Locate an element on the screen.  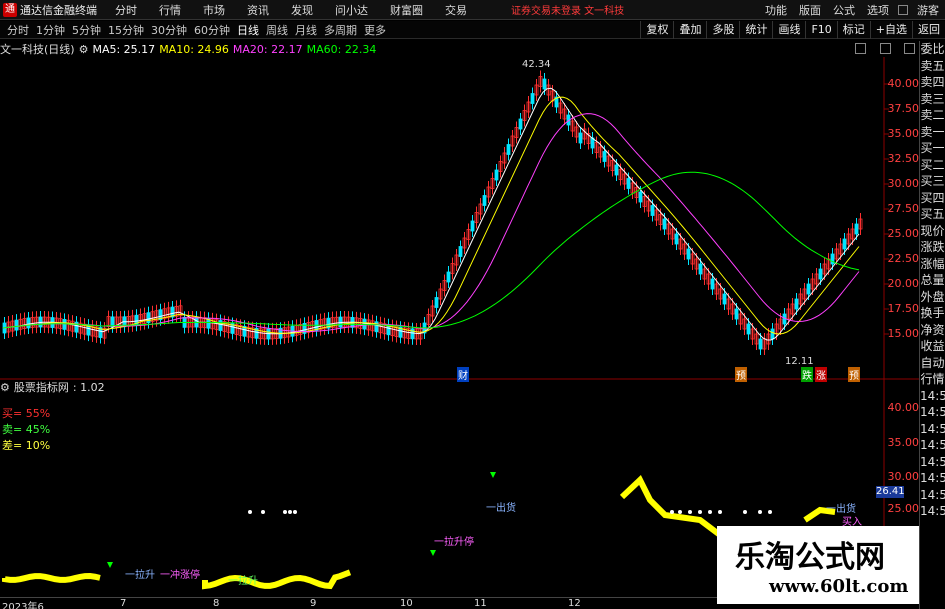
quote-hangqing: 行情 is located at coordinates (932, 379).